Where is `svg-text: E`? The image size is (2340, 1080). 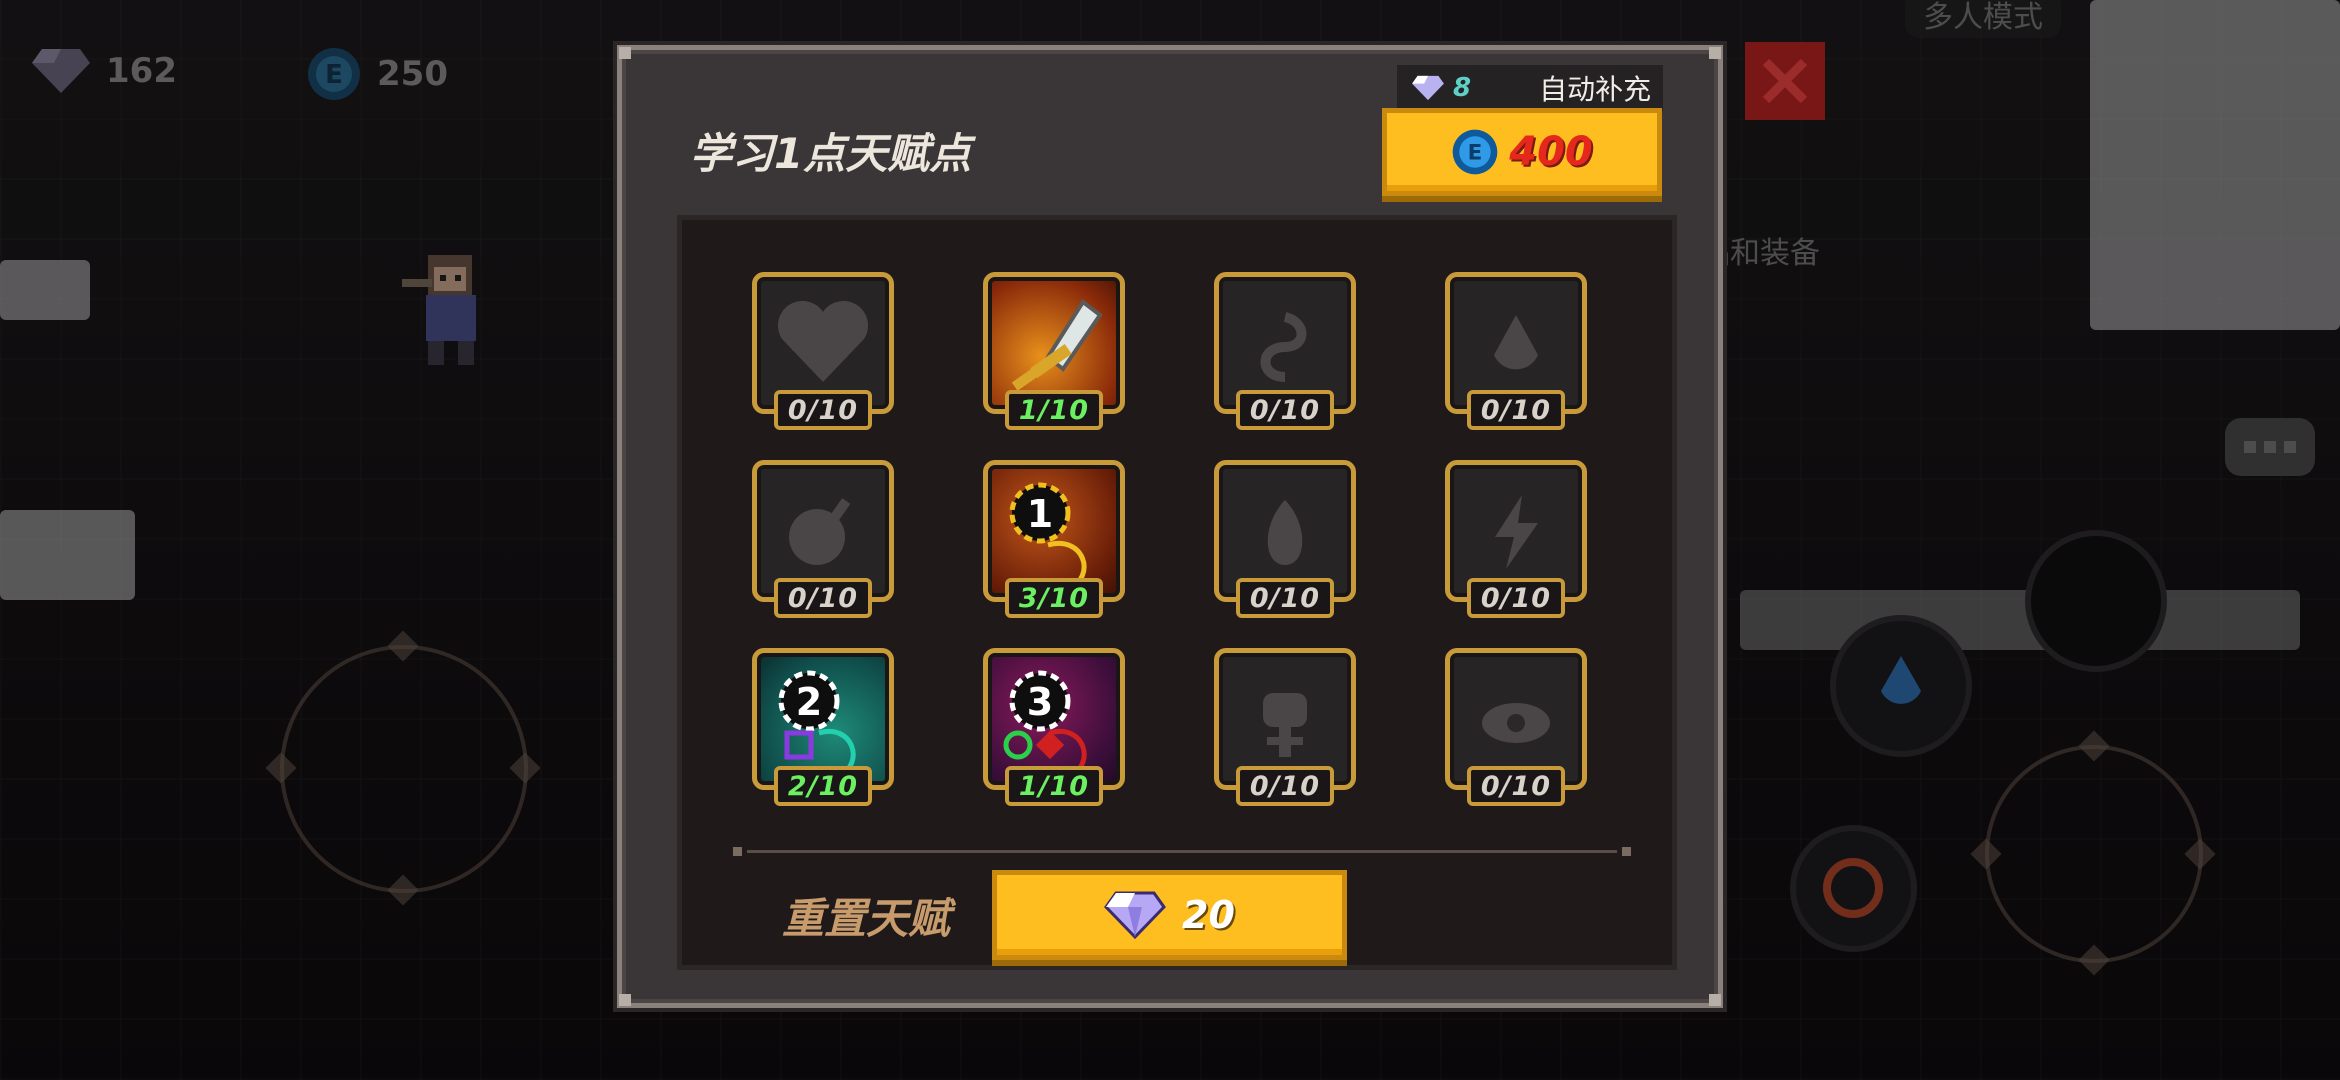 svg-text: E is located at coordinates (1475, 152).